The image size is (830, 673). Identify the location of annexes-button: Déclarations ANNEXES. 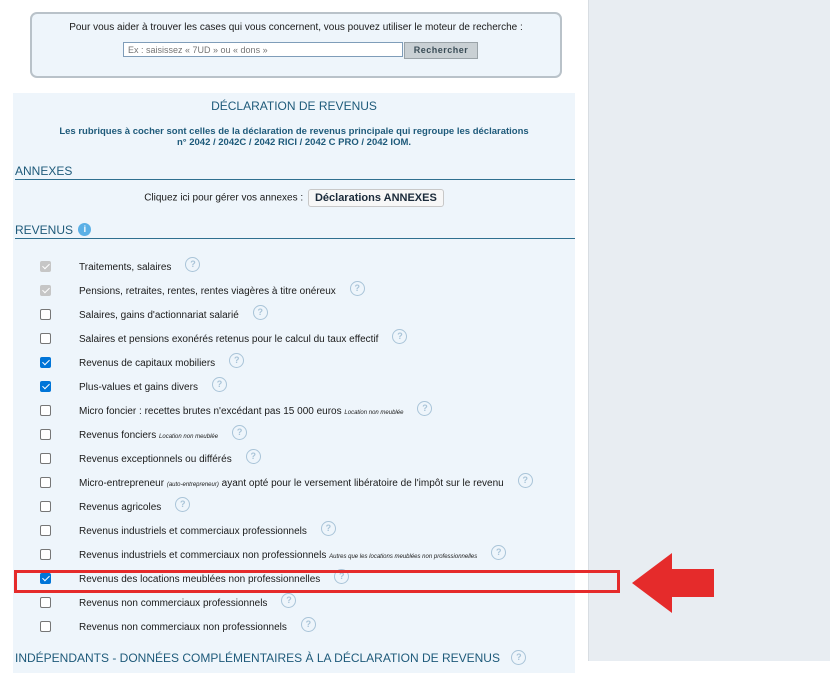
(375, 198).